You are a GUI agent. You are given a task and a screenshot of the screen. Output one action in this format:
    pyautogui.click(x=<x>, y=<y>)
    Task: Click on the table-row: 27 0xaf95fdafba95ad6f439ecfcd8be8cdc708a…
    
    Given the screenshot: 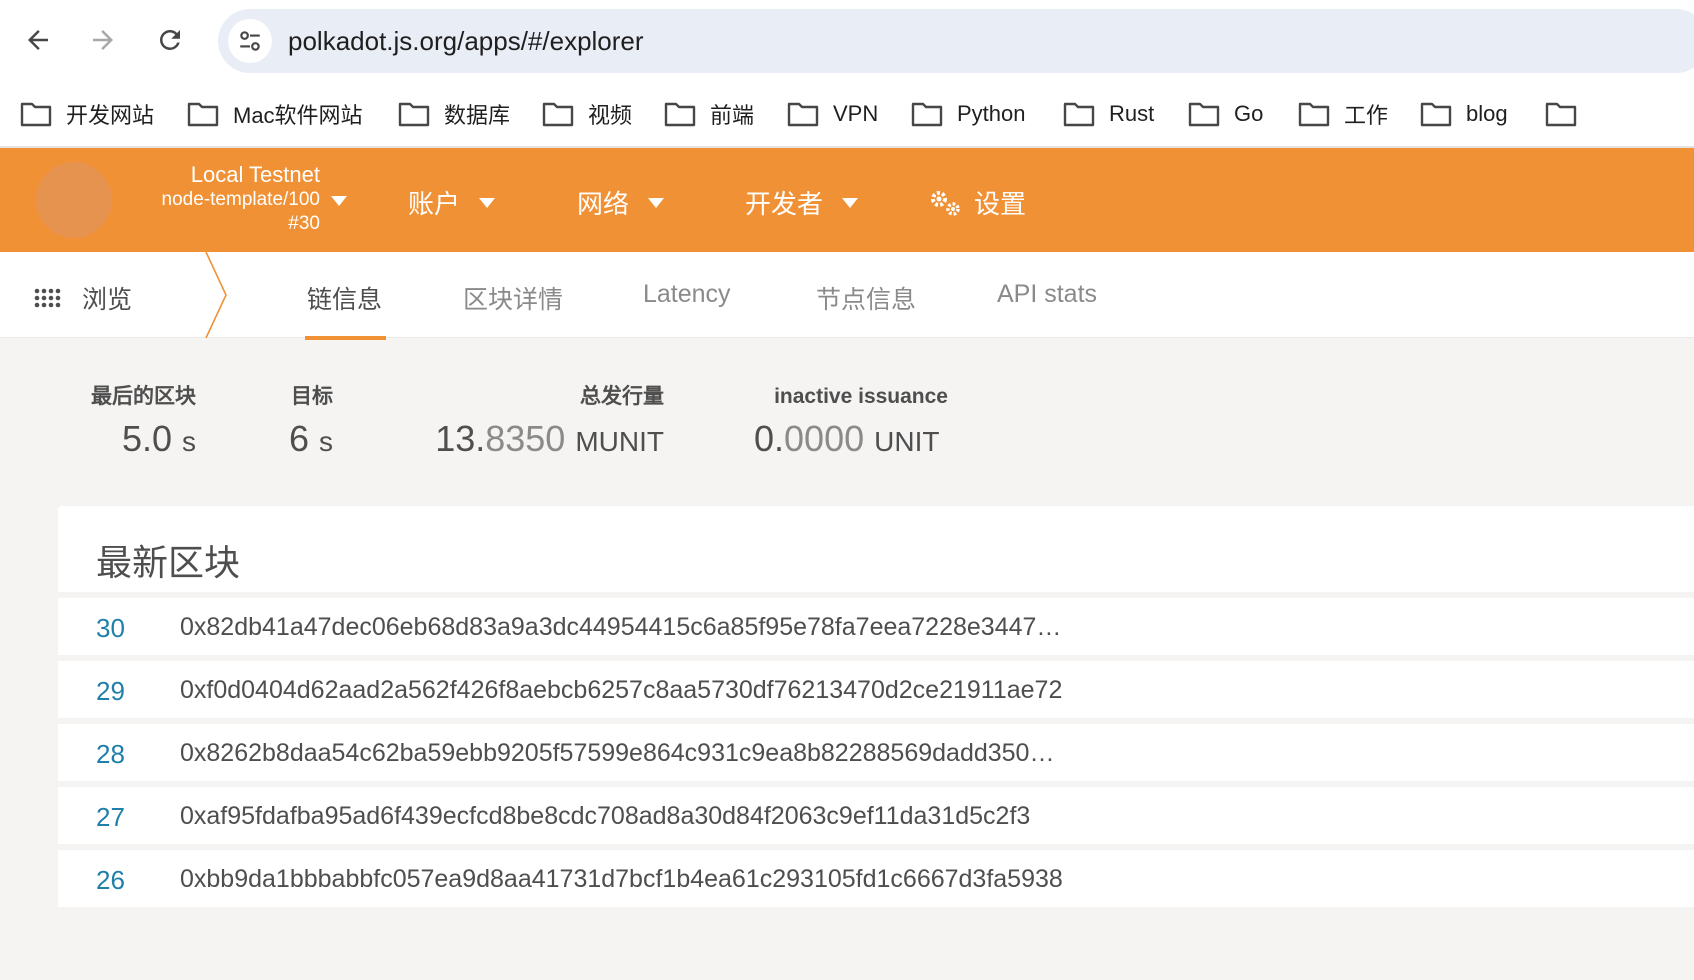 What is the action you would take?
    pyautogui.click(x=876, y=815)
    